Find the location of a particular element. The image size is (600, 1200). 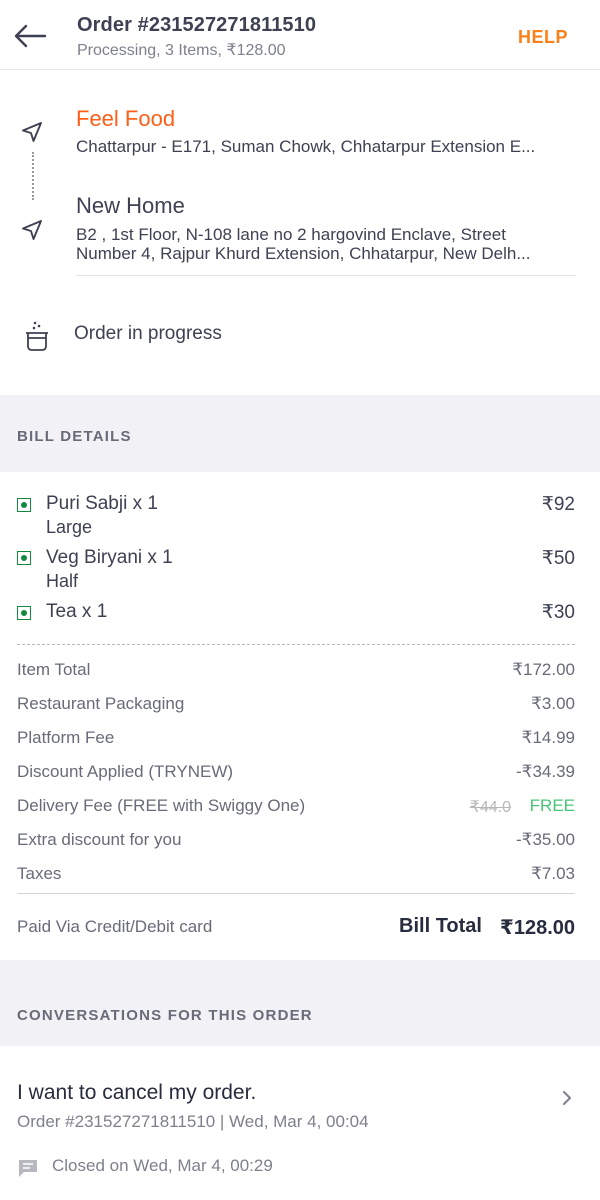

item-price: ₹50 is located at coordinates (558, 558).